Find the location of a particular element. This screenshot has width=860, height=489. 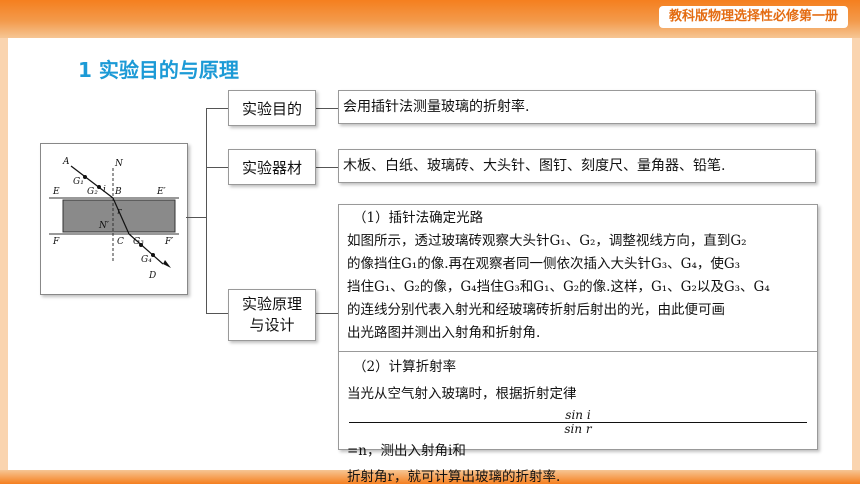

snell-denominator: sin r is located at coordinates (578, 429).